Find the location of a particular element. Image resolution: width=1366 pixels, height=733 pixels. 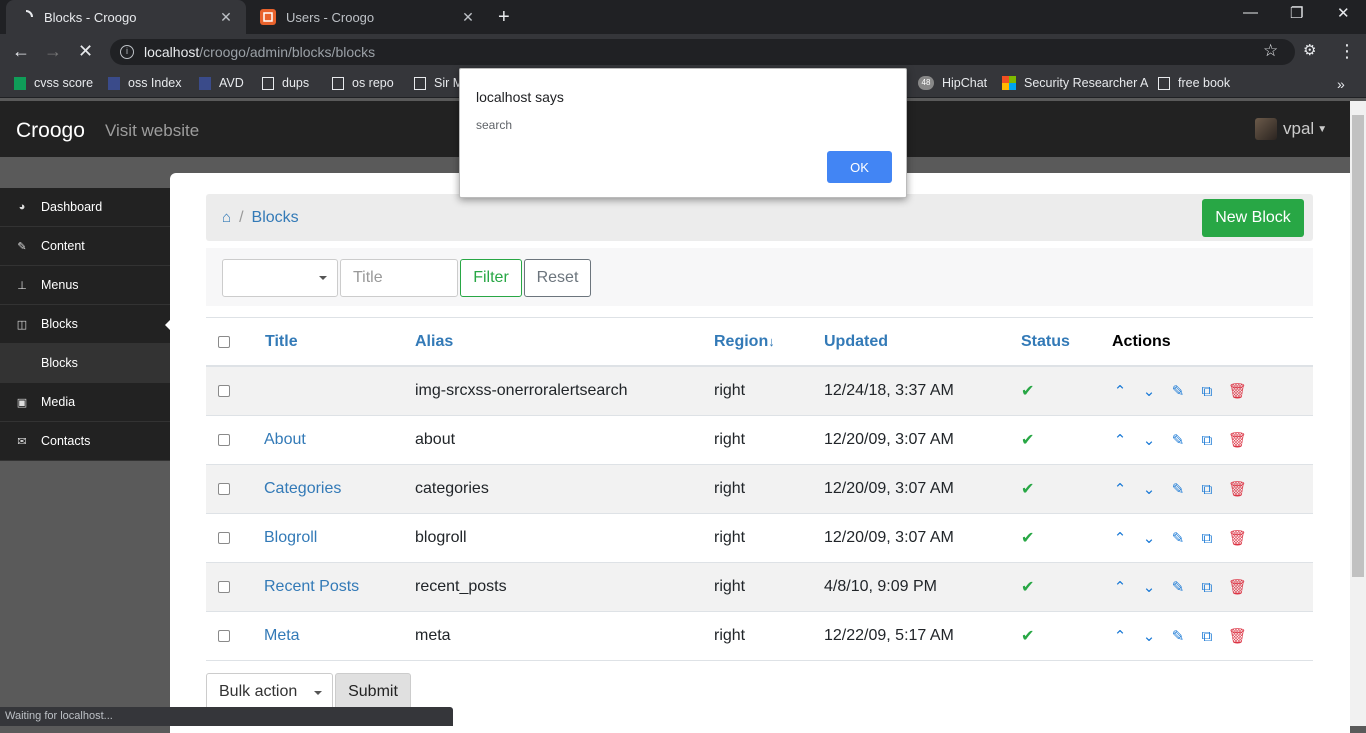

sidebar-item-dashboard: ◕ Dashboard is located at coordinates (85, 207).